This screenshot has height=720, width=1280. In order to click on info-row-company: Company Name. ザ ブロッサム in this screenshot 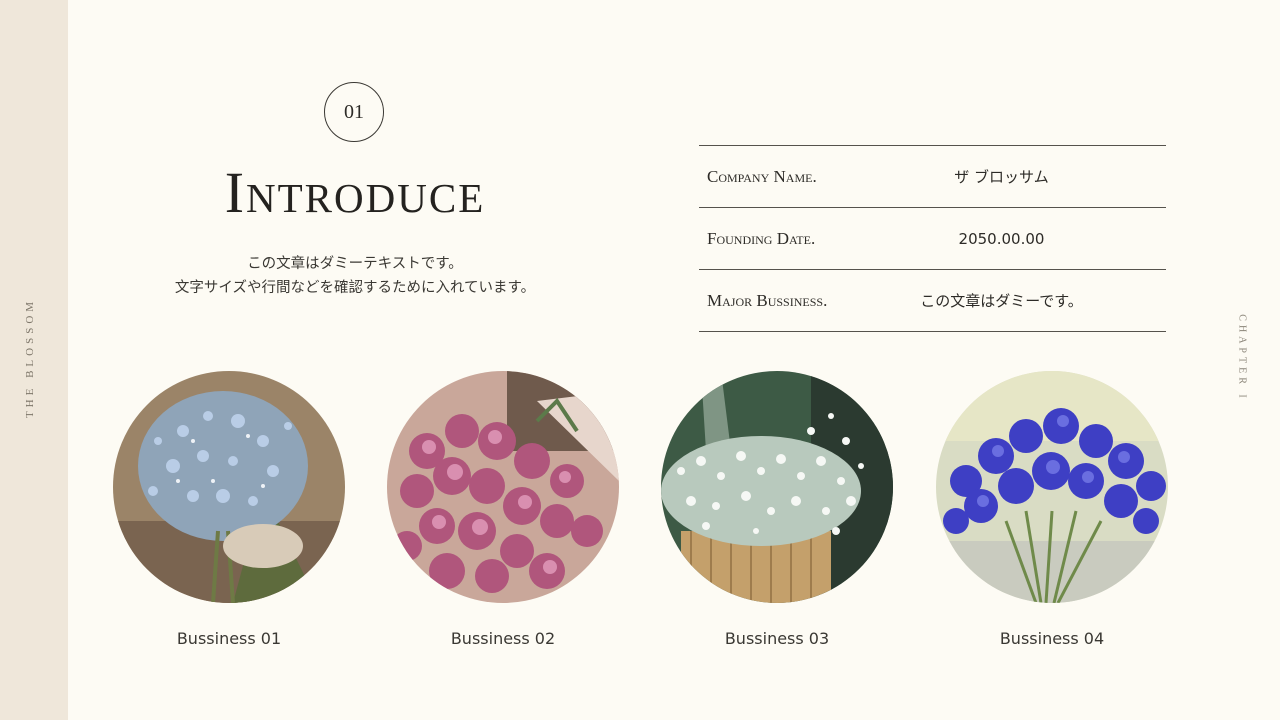, I will do `click(932, 176)`.